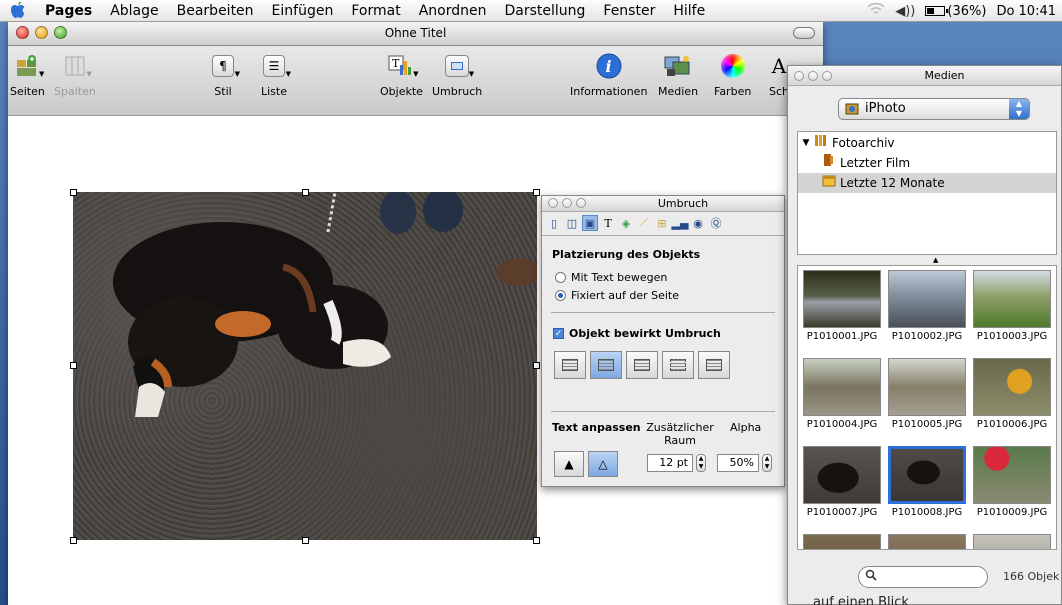 This screenshot has width=1062, height=605. I want to click on wrap-checkbox: ✓ Objekt bewirkt Umbruch, so click(637, 333).